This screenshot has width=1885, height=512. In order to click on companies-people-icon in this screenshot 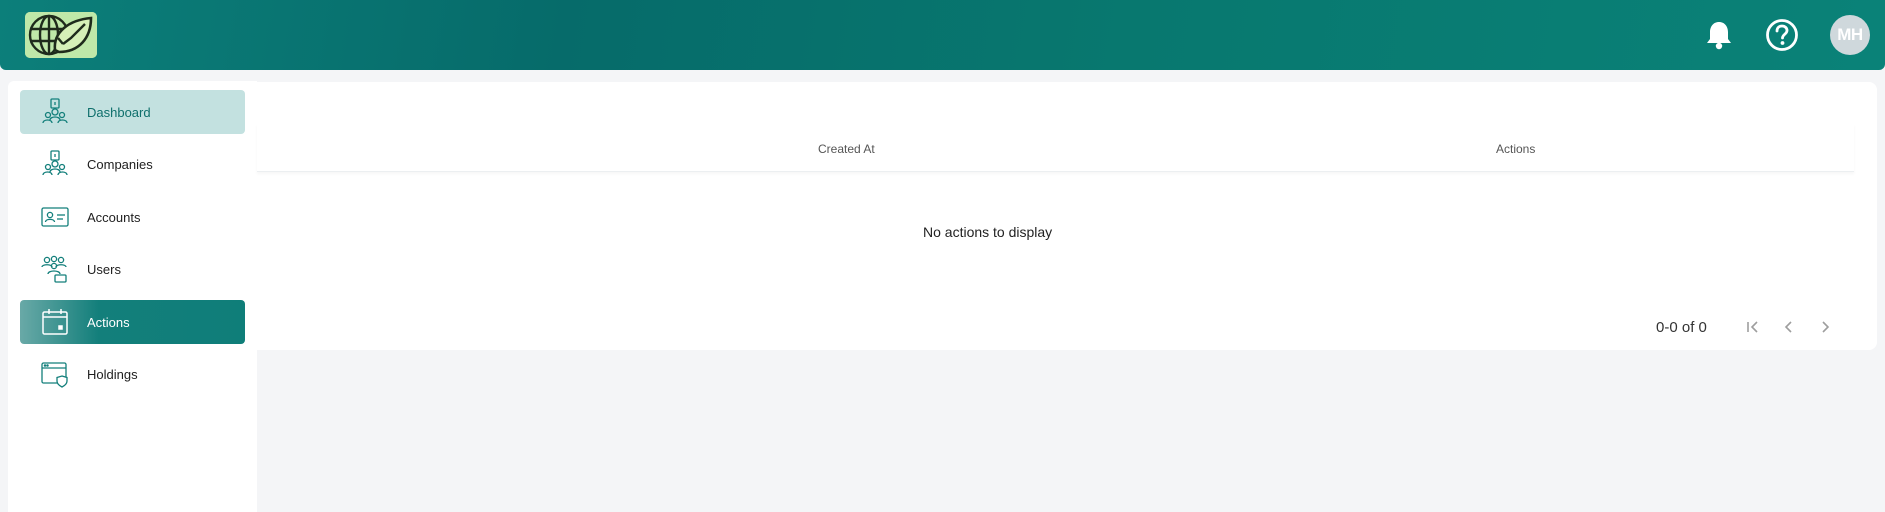, I will do `click(55, 164)`.